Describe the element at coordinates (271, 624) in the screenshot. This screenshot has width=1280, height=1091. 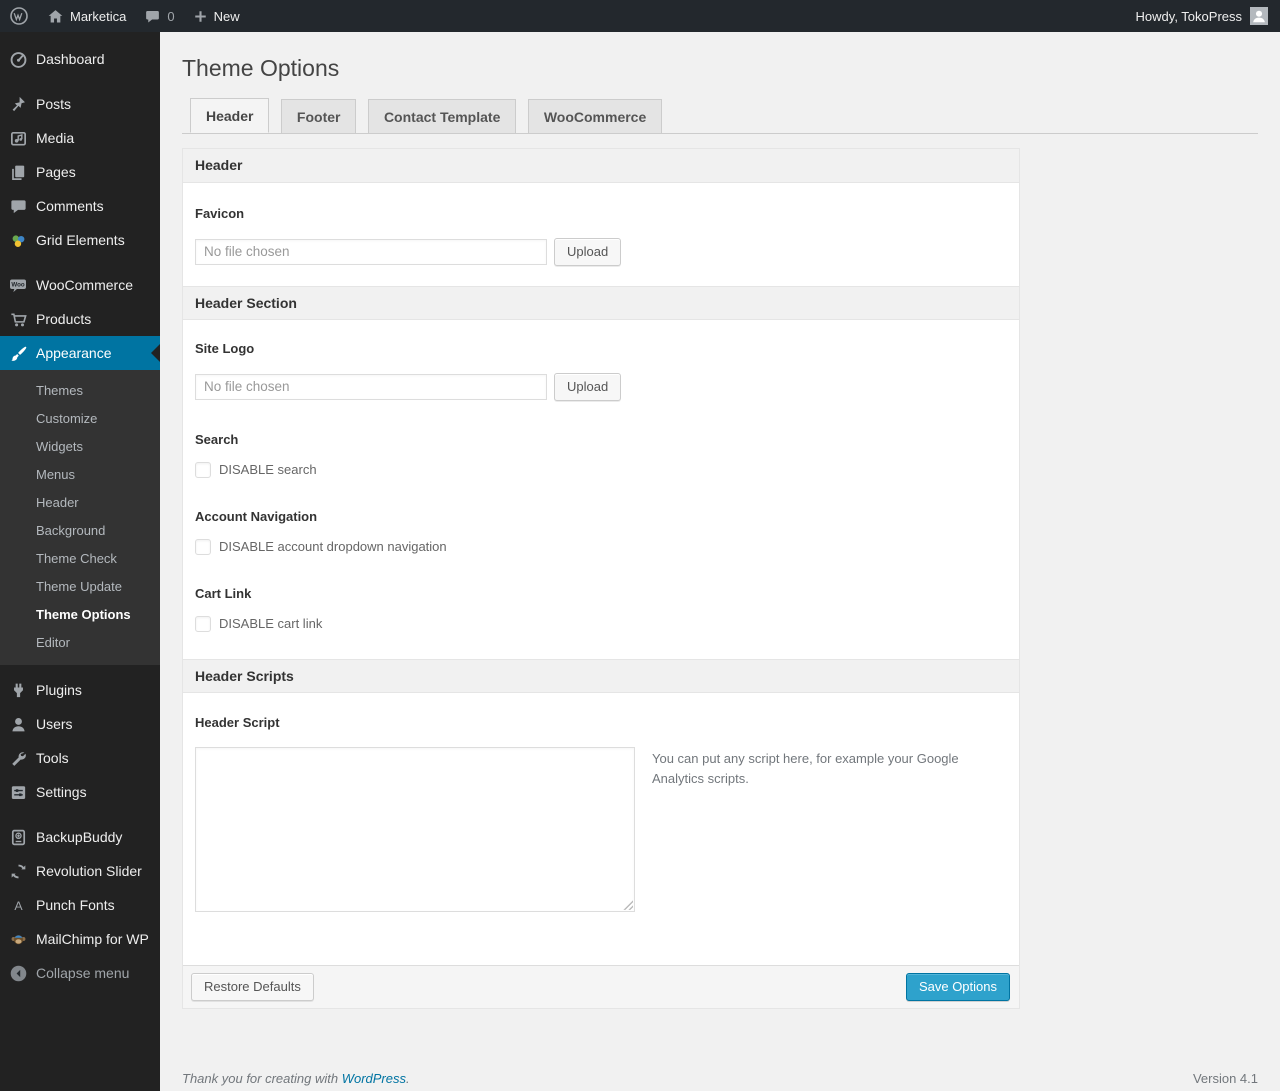
I see `disable-cart-link-checkbox-label: DISABLE cart link` at that location.